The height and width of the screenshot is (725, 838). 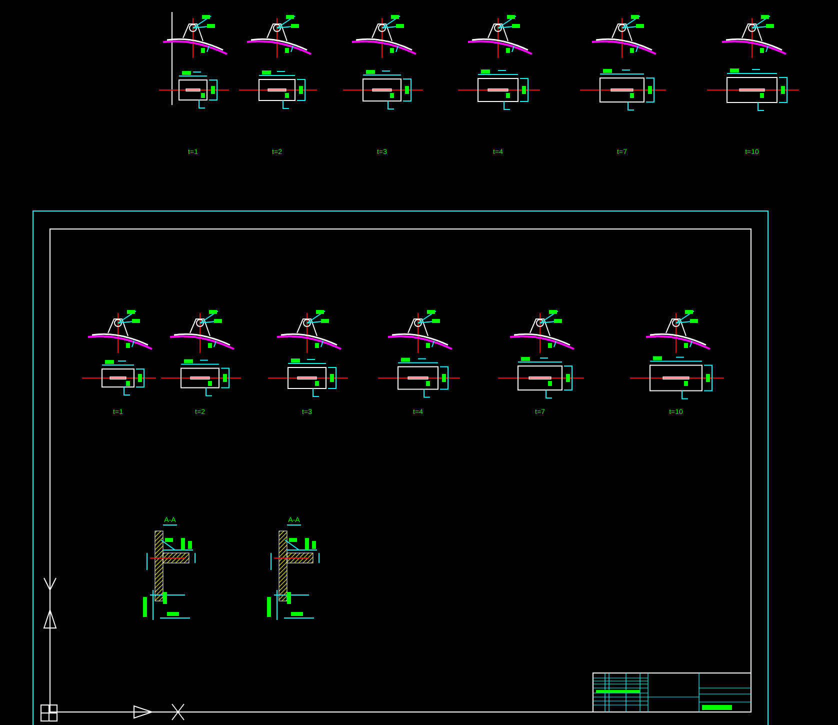 I want to click on ucs-axes-icon, so click(x=120, y=650).